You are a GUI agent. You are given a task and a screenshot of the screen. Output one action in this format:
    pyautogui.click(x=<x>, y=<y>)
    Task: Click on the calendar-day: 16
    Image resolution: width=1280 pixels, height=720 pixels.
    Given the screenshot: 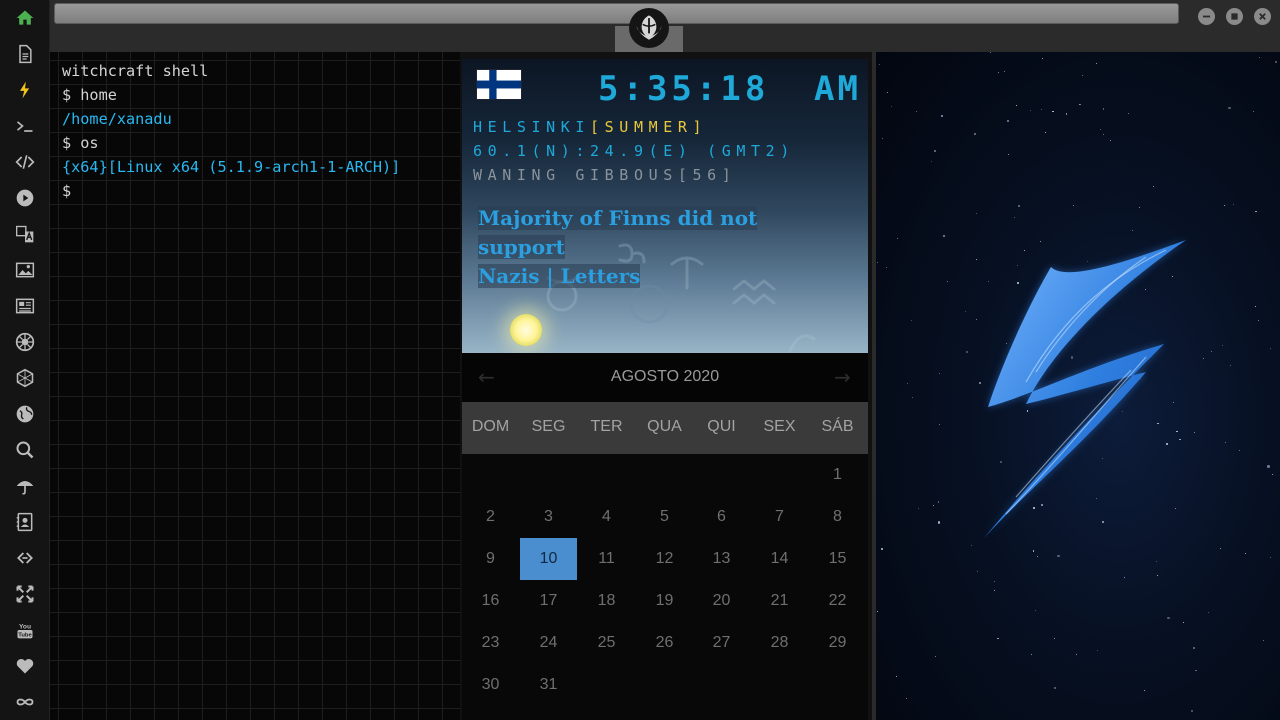 What is the action you would take?
    pyautogui.click(x=490, y=601)
    